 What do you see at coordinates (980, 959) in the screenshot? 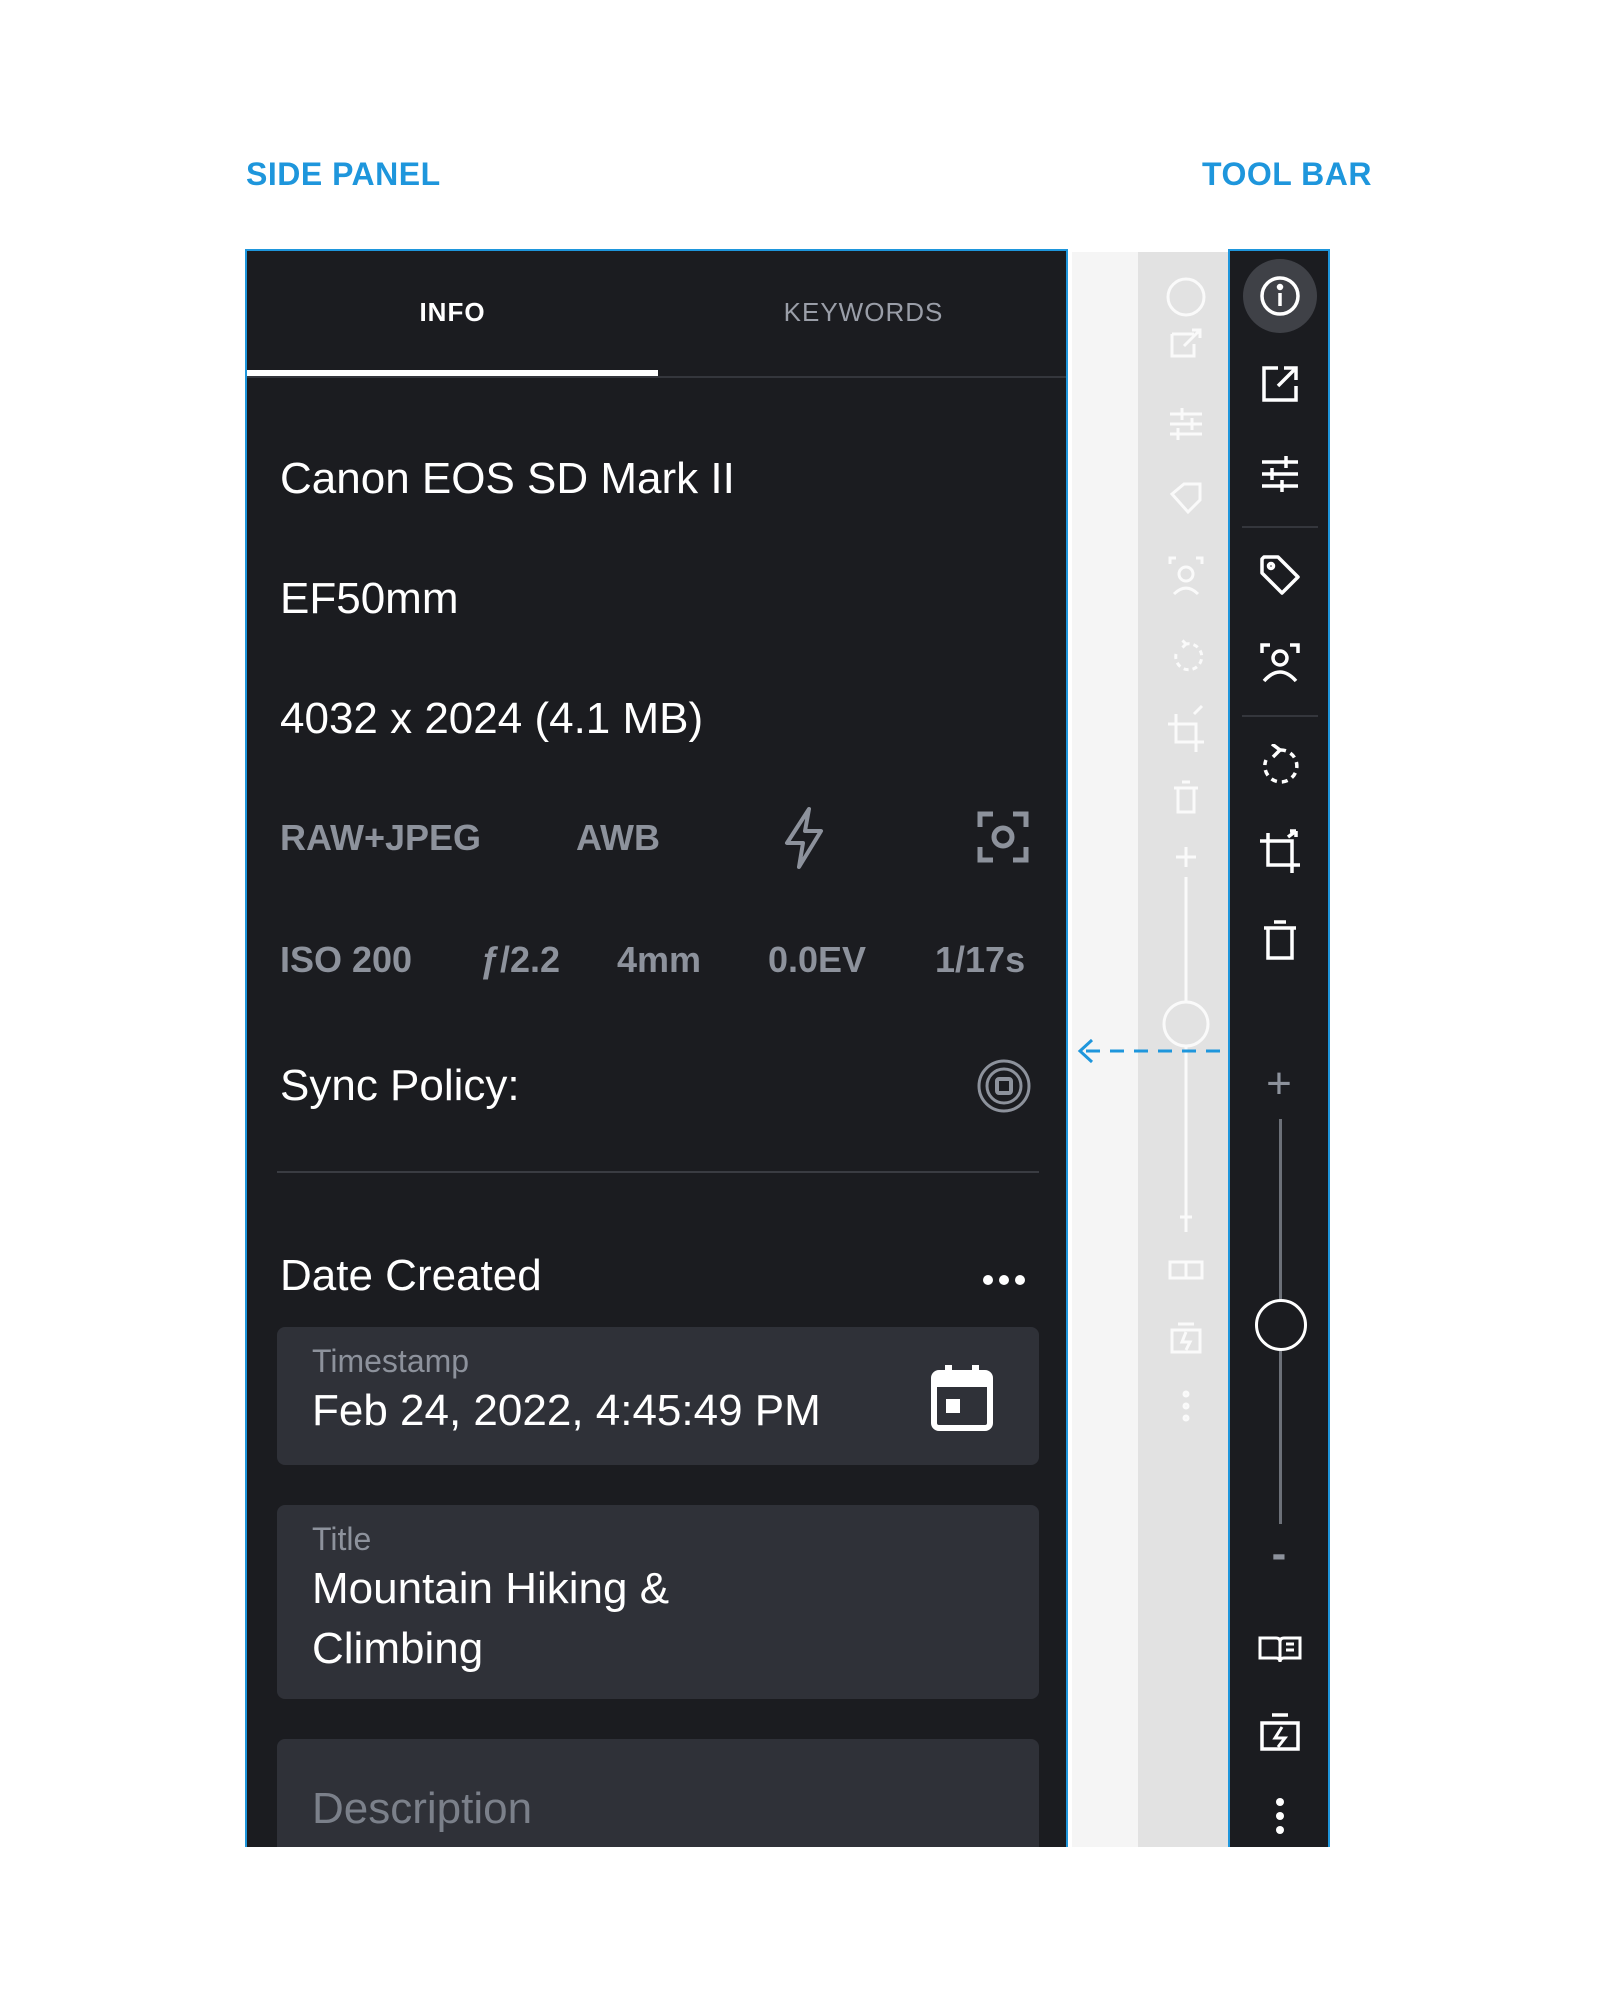
I see `shutter-speed-value: 1/17s` at bounding box center [980, 959].